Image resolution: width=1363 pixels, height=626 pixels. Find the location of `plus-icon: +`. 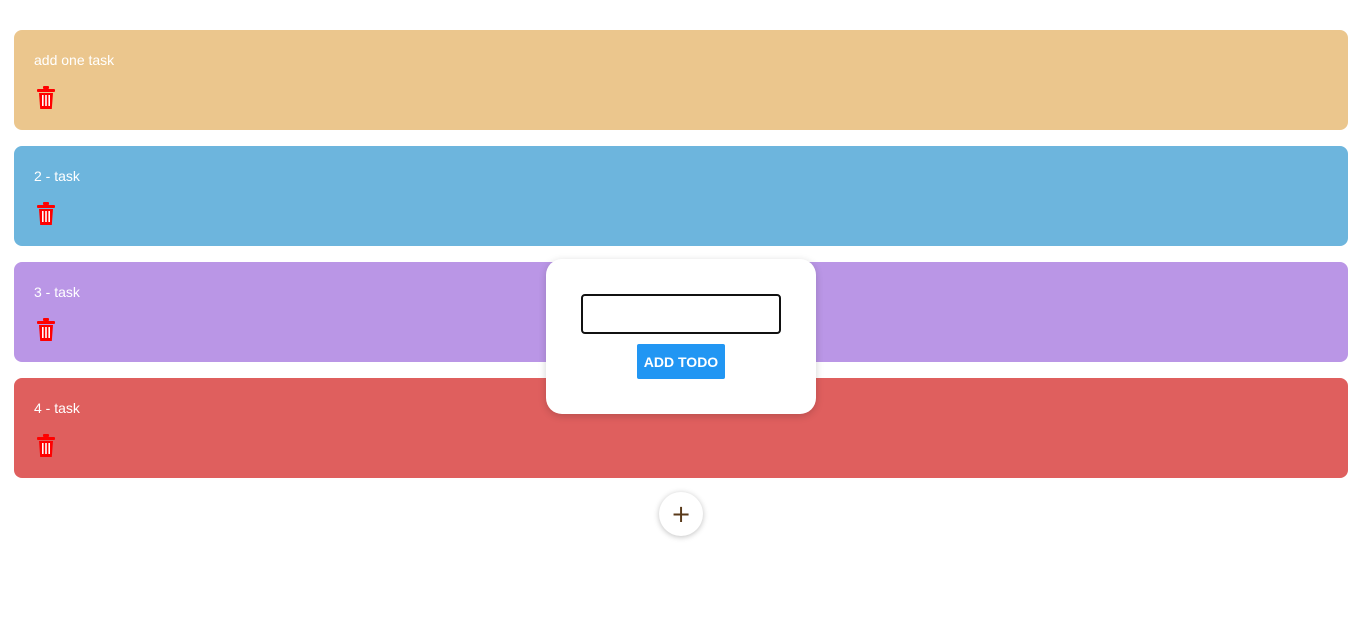

plus-icon: + is located at coordinates (681, 514).